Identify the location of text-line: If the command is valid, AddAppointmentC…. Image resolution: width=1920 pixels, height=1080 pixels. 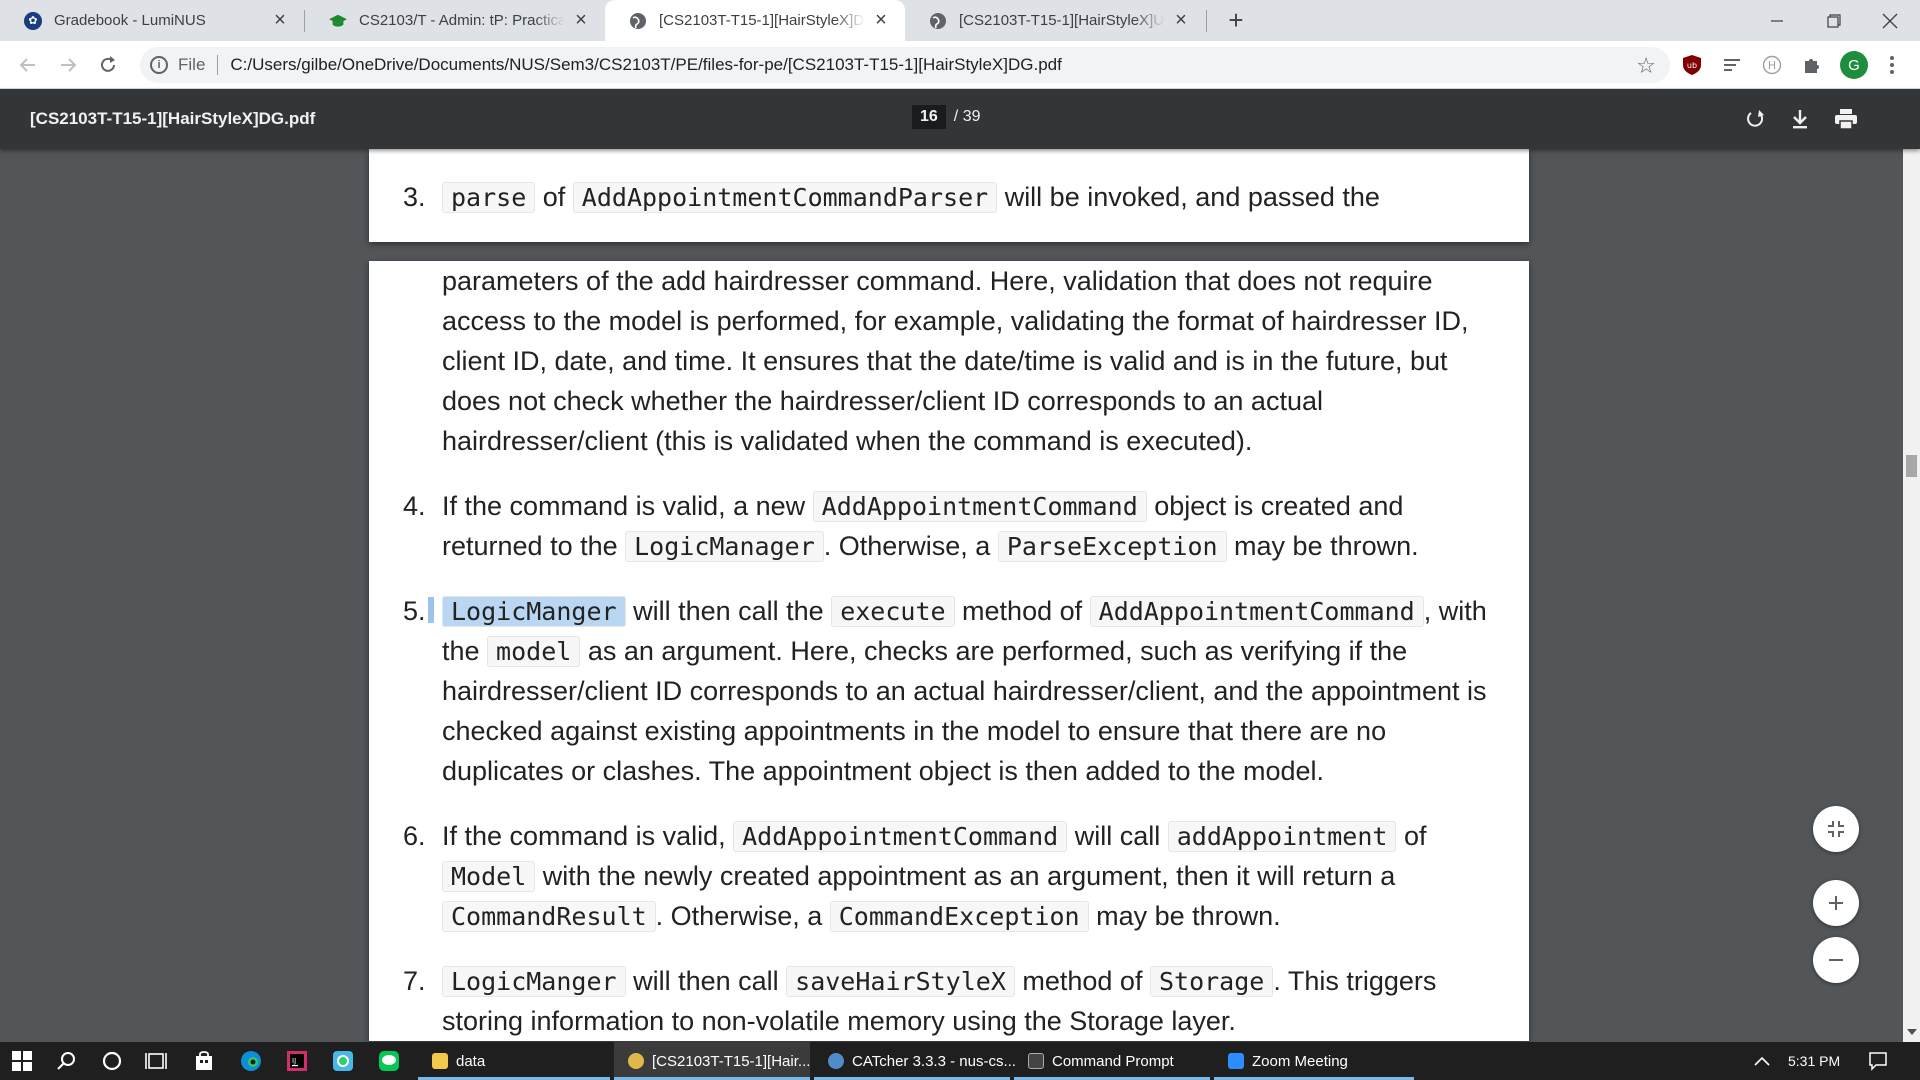
(977, 836).